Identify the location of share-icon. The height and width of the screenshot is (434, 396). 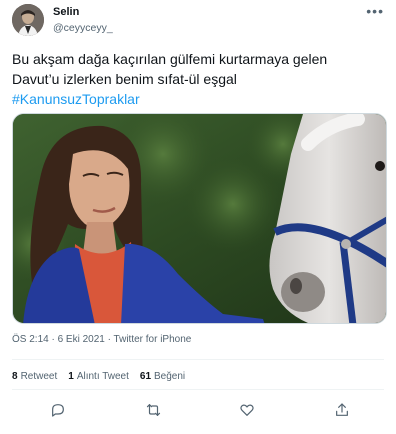
(342, 410).